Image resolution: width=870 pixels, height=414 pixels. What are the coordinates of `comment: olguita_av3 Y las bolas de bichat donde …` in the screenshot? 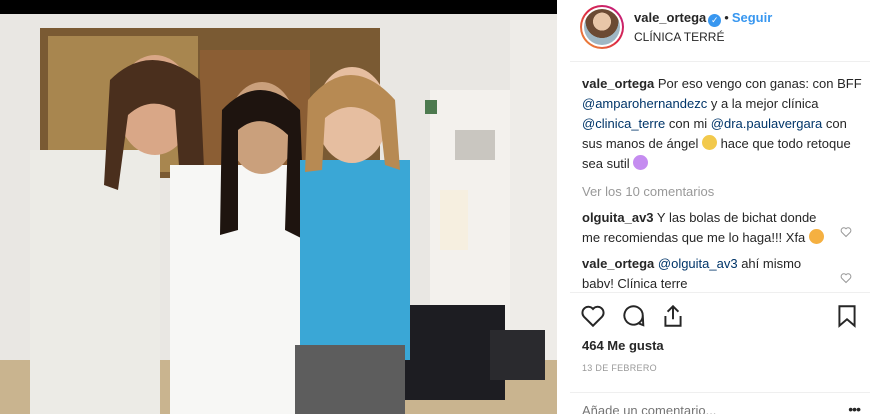 It's located at (722, 228).